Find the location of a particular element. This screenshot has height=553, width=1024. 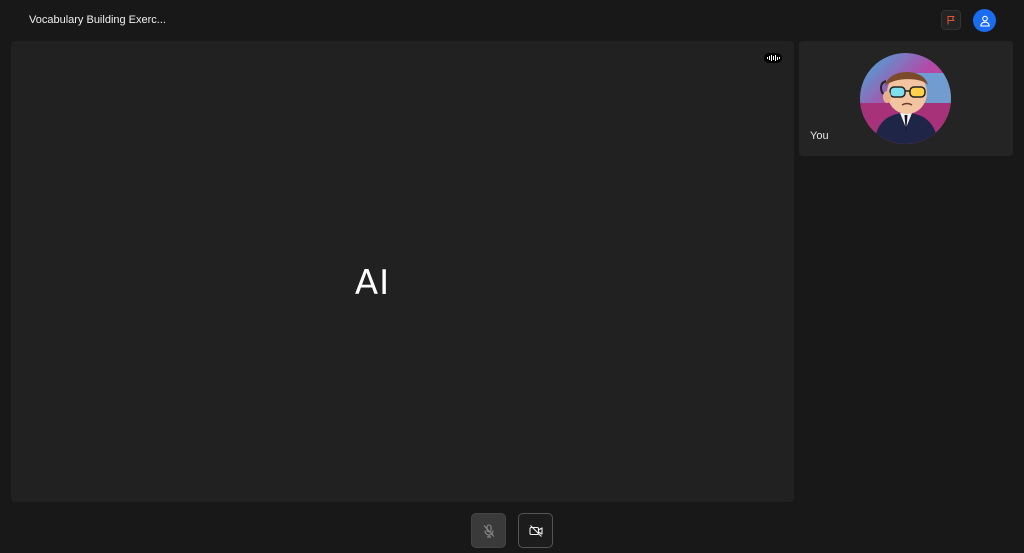

report-button is located at coordinates (951, 20).